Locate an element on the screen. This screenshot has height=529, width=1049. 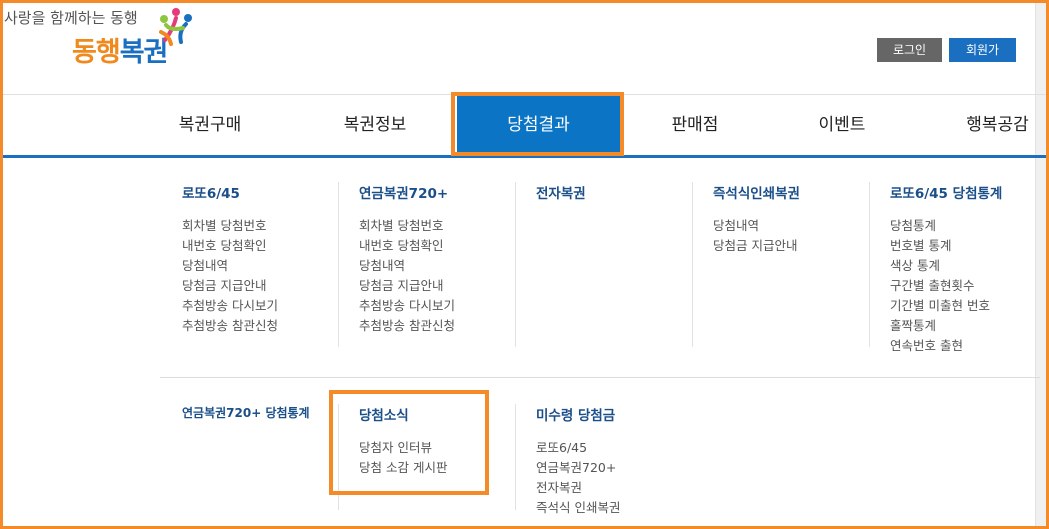
scrollbar is located at coordinates (1040, 264).